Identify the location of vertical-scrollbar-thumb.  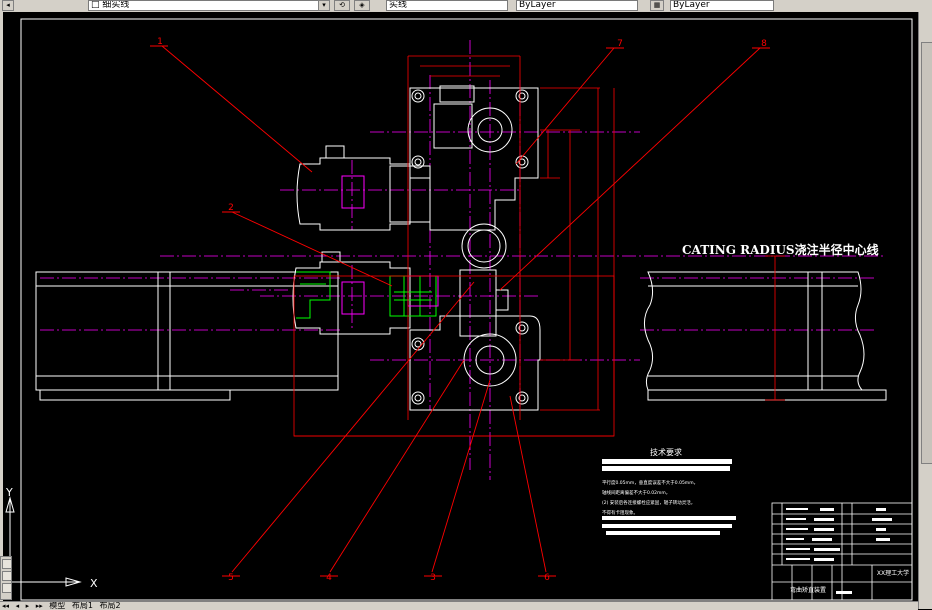
(926, 253).